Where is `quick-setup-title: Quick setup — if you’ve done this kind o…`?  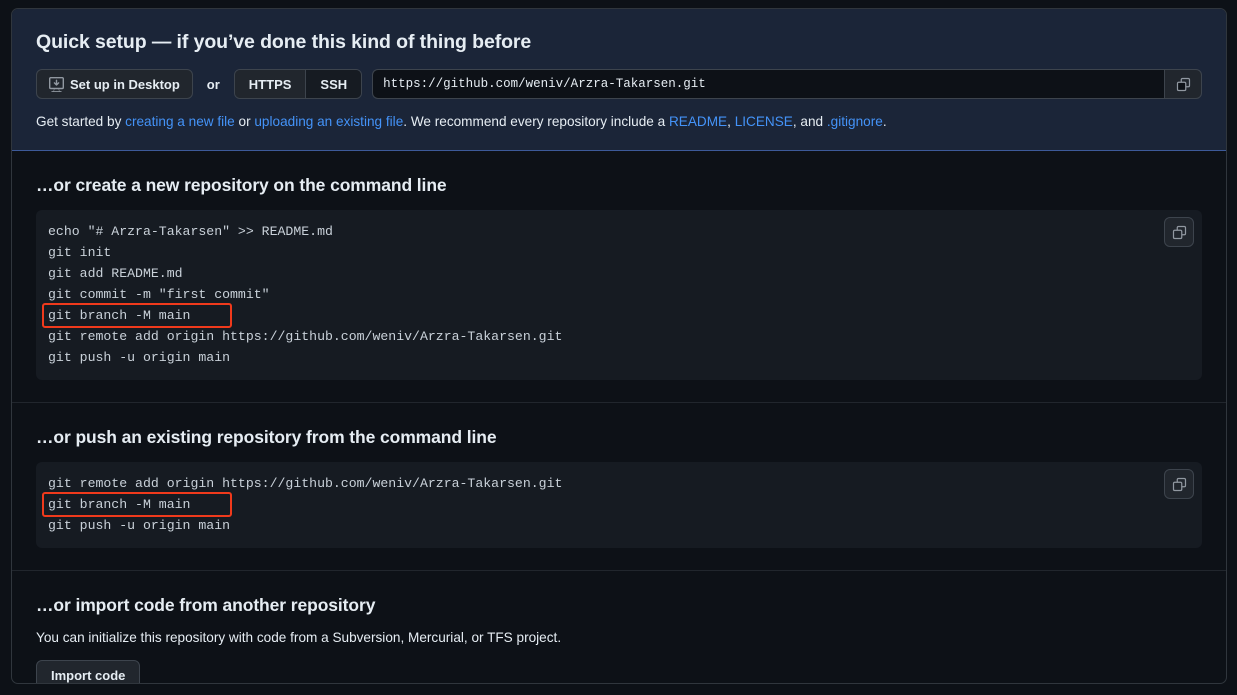
quick-setup-title: Quick setup — if you’ve done this kind o… is located at coordinates (284, 42).